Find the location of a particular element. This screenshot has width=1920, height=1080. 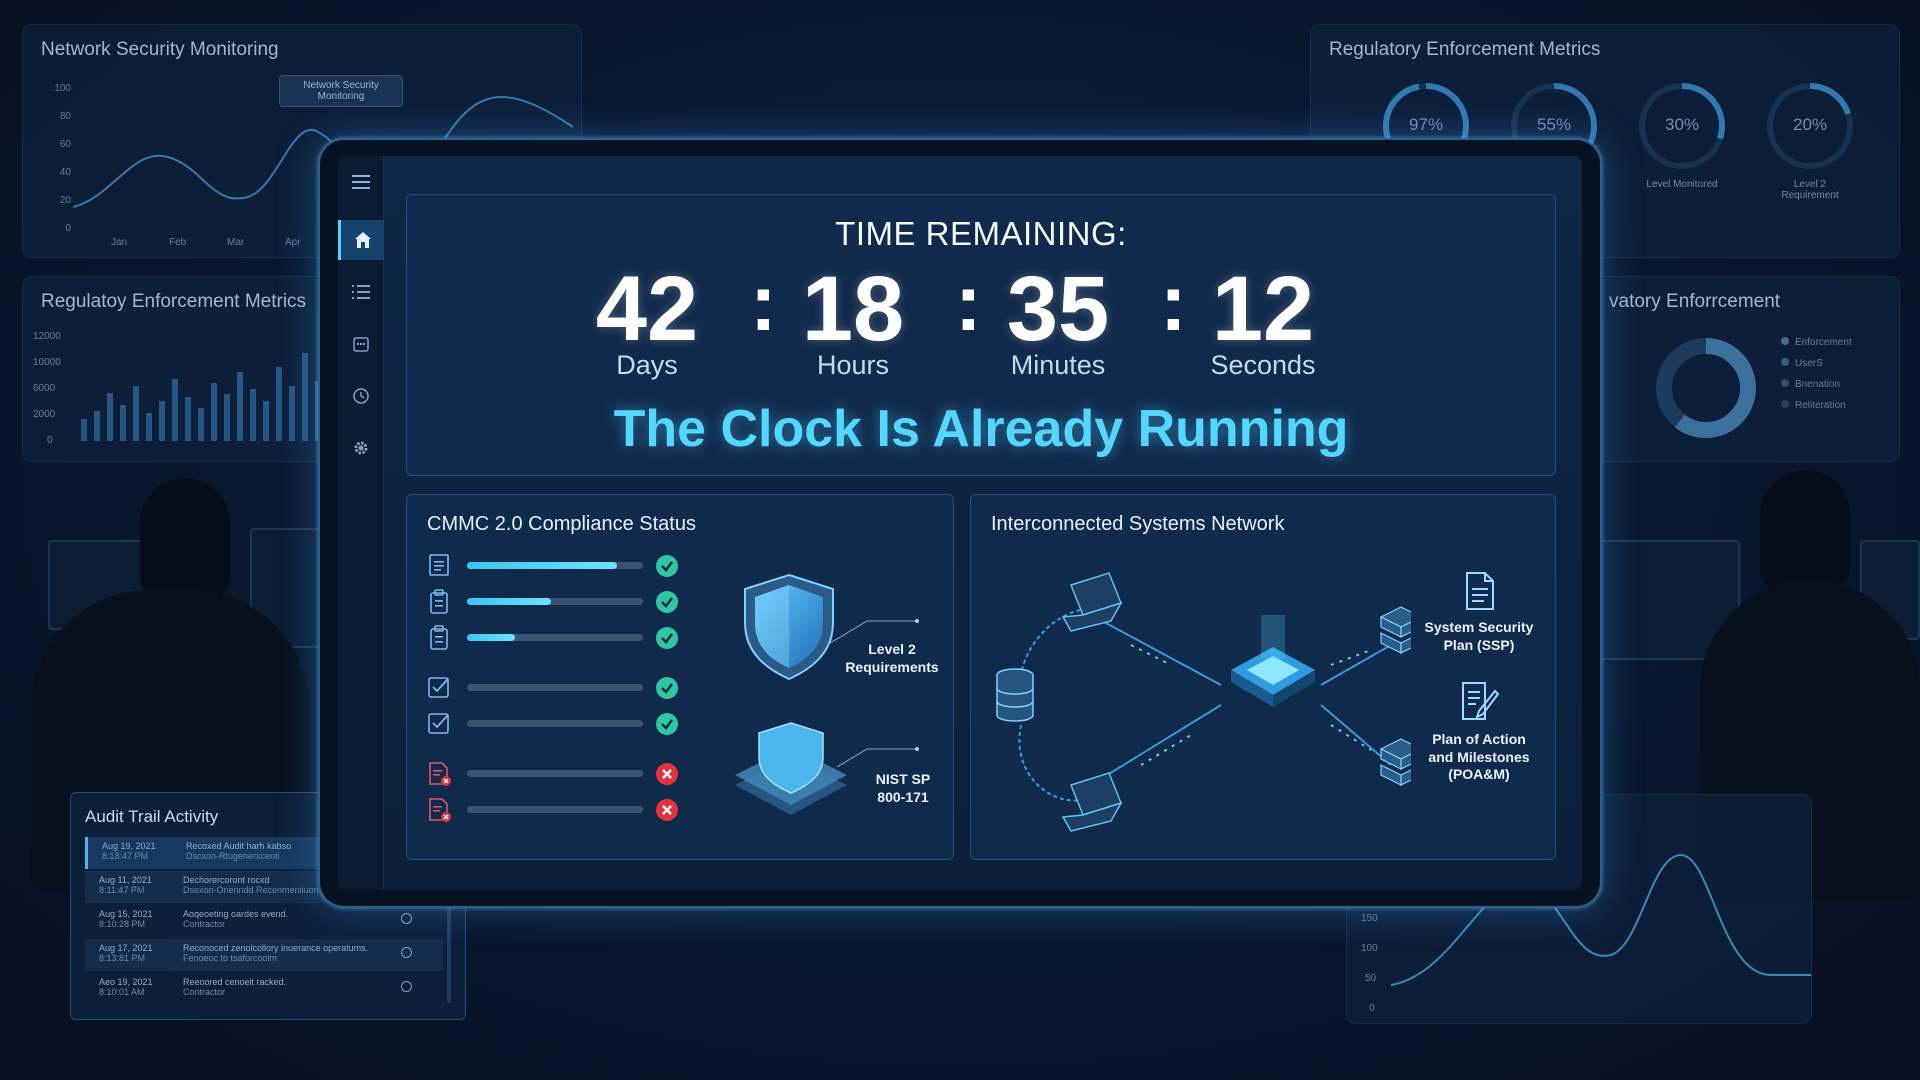

panel-title: Audit Trail Activity is located at coordinates (152, 816).